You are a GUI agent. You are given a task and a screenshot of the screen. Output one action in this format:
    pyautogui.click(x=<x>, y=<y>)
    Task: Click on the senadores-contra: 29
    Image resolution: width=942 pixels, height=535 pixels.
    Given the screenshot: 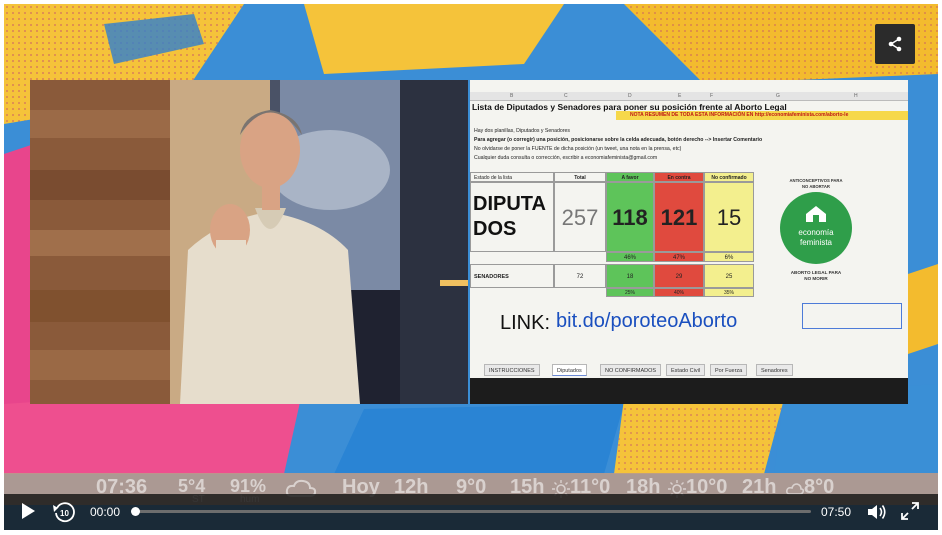 What is the action you would take?
    pyautogui.click(x=679, y=276)
    